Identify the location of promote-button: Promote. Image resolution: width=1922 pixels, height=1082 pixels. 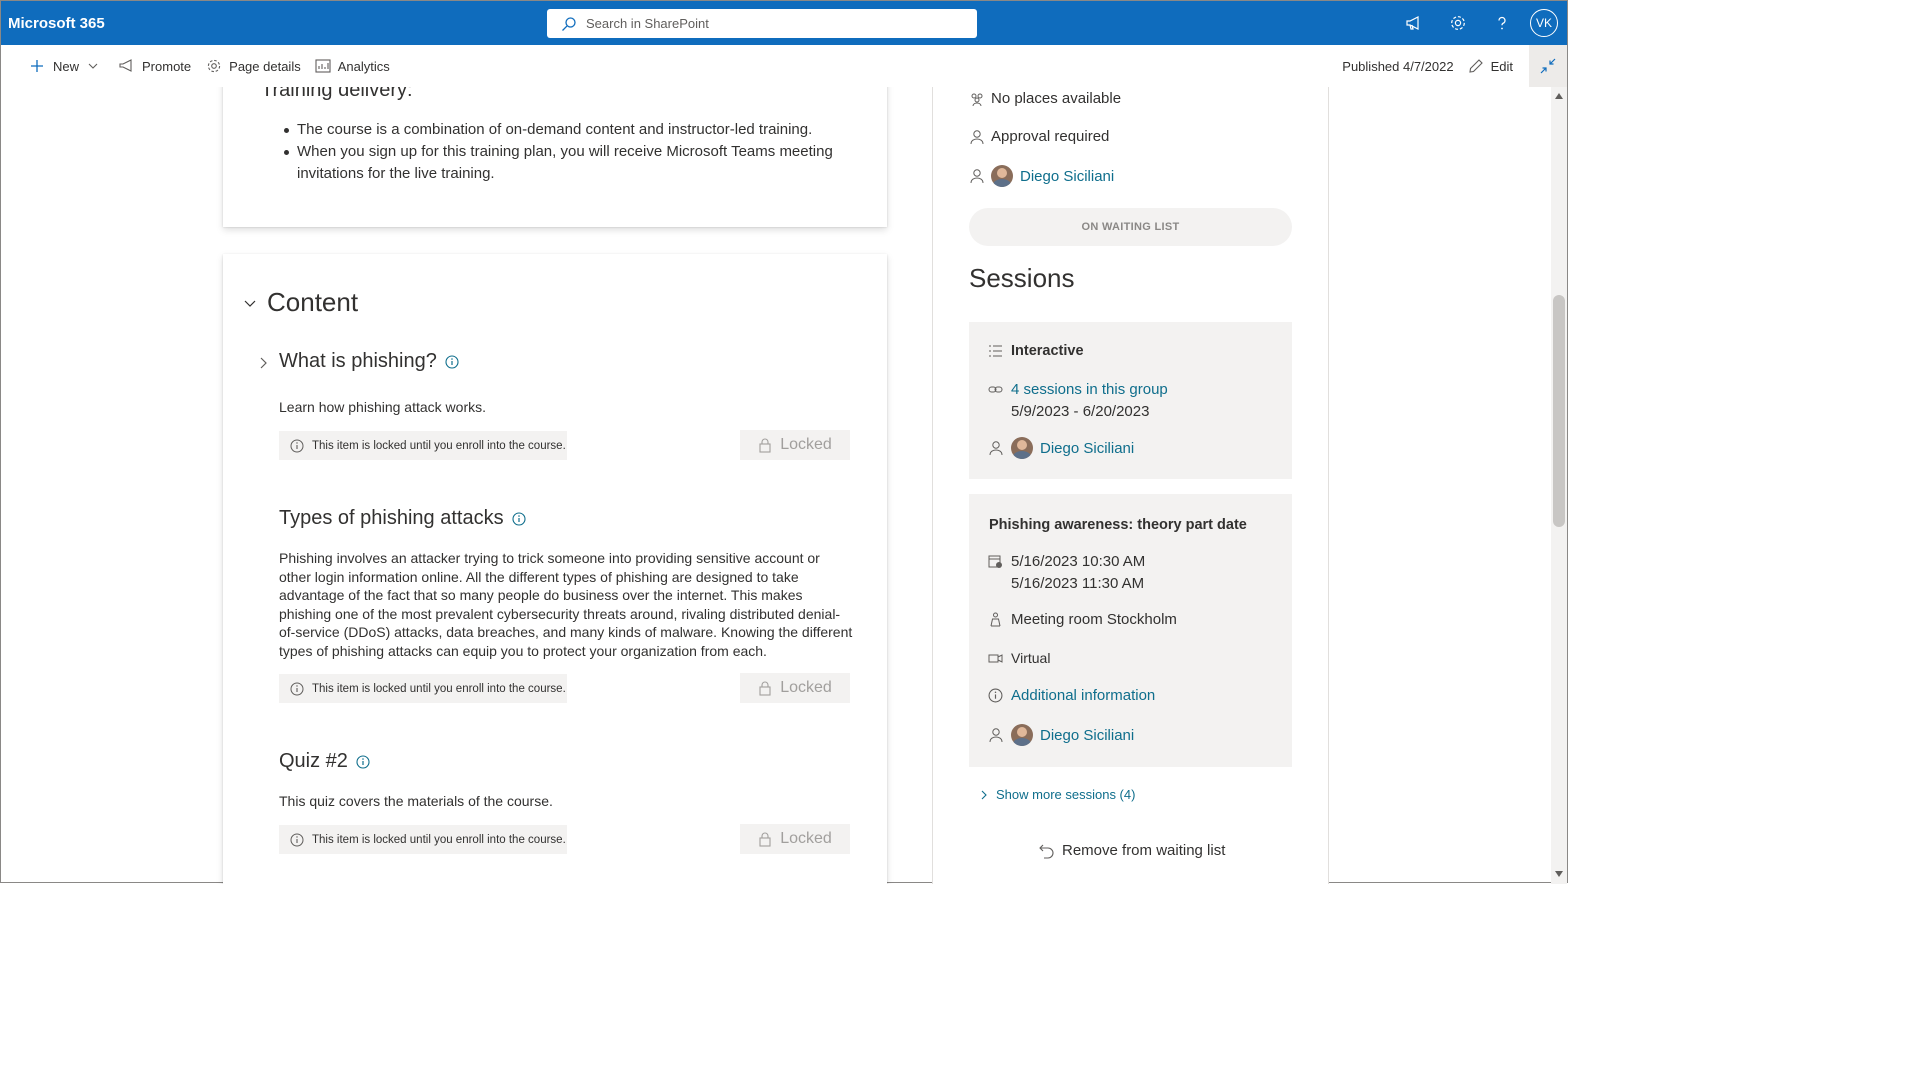
(155, 66).